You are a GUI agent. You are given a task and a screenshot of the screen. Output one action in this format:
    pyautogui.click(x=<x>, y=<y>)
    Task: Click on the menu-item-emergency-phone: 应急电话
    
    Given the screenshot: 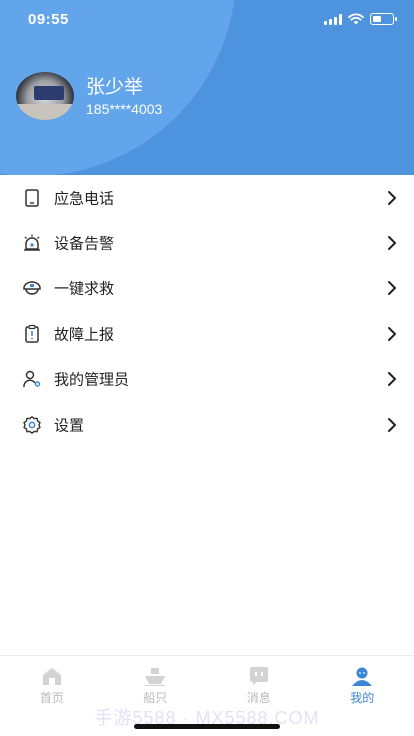 What is the action you would take?
    pyautogui.click(x=207, y=197)
    